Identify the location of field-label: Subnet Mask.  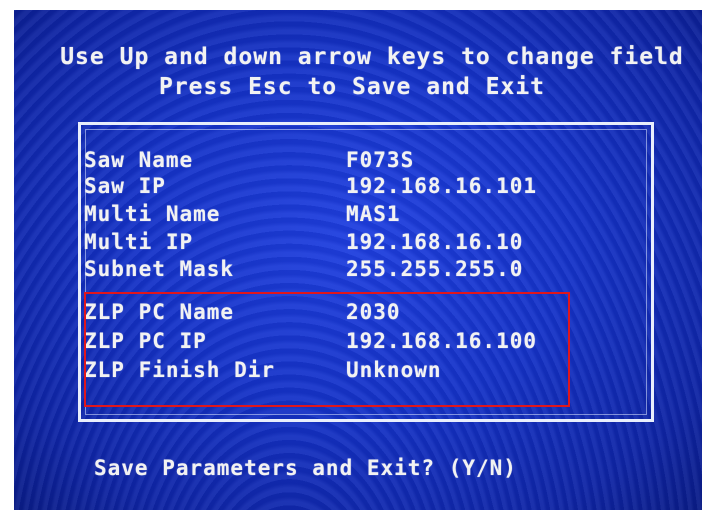
(159, 269).